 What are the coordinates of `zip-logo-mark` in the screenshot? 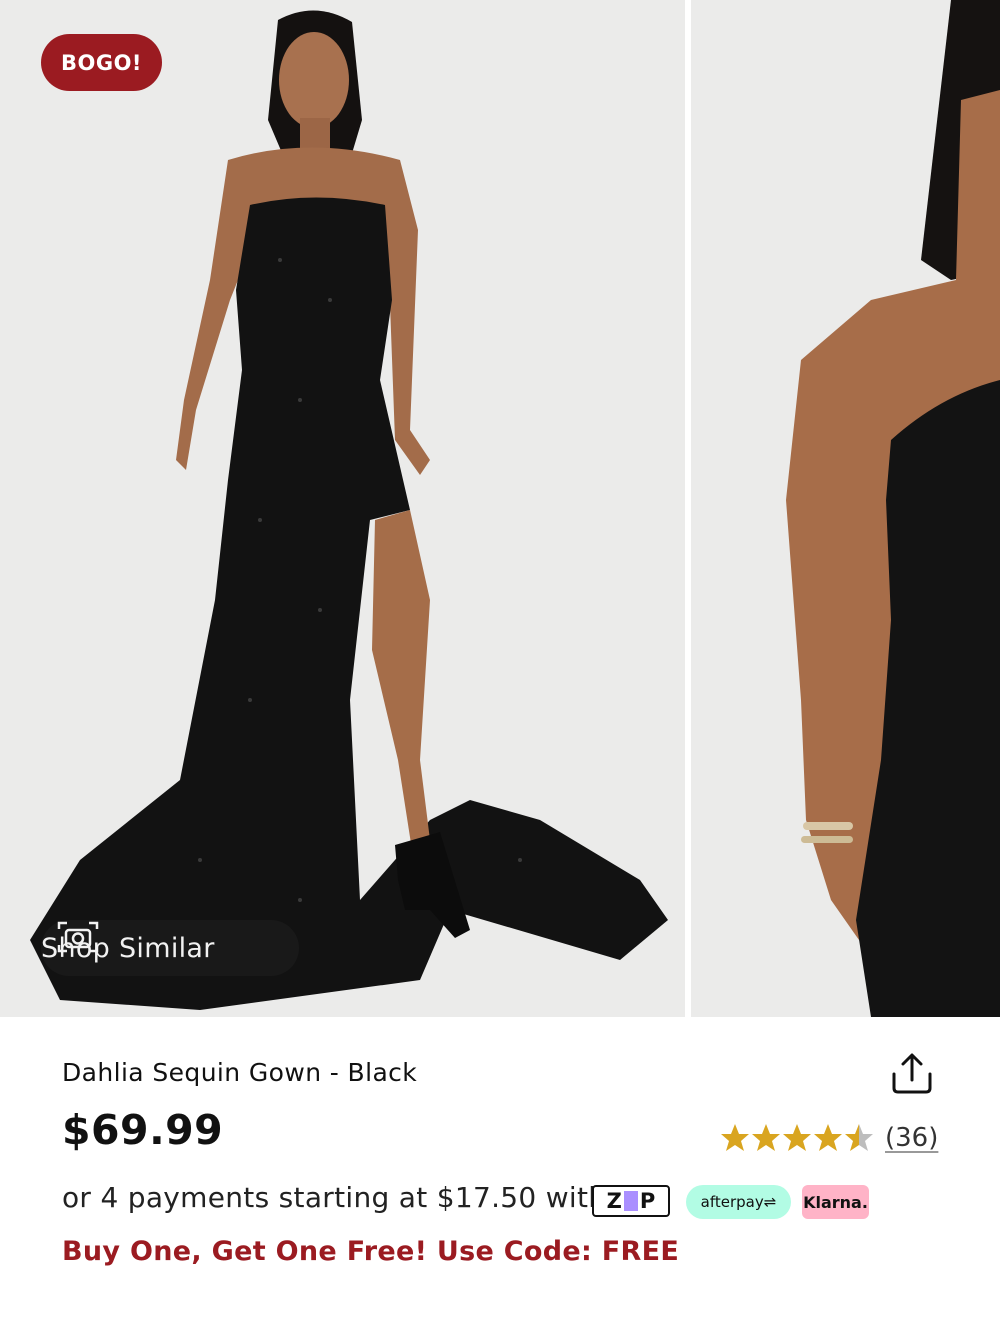 It's located at (630, 1201).